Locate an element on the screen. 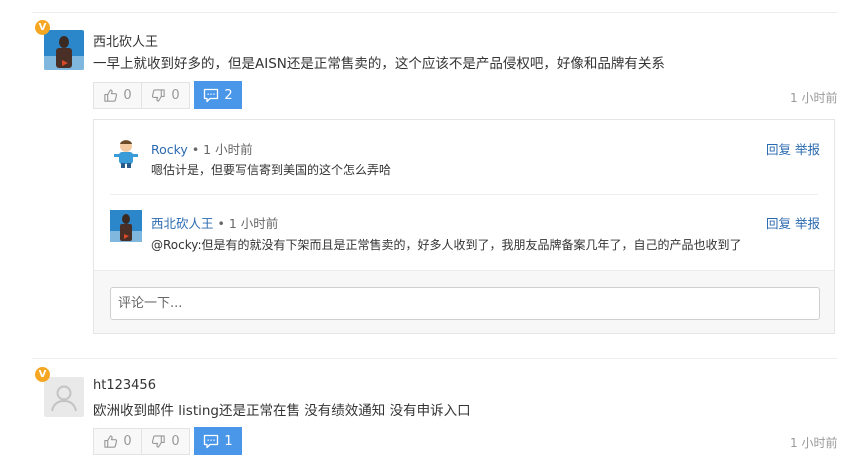 This screenshot has height=455, width=845. reply-input-area is located at coordinates (464, 301).